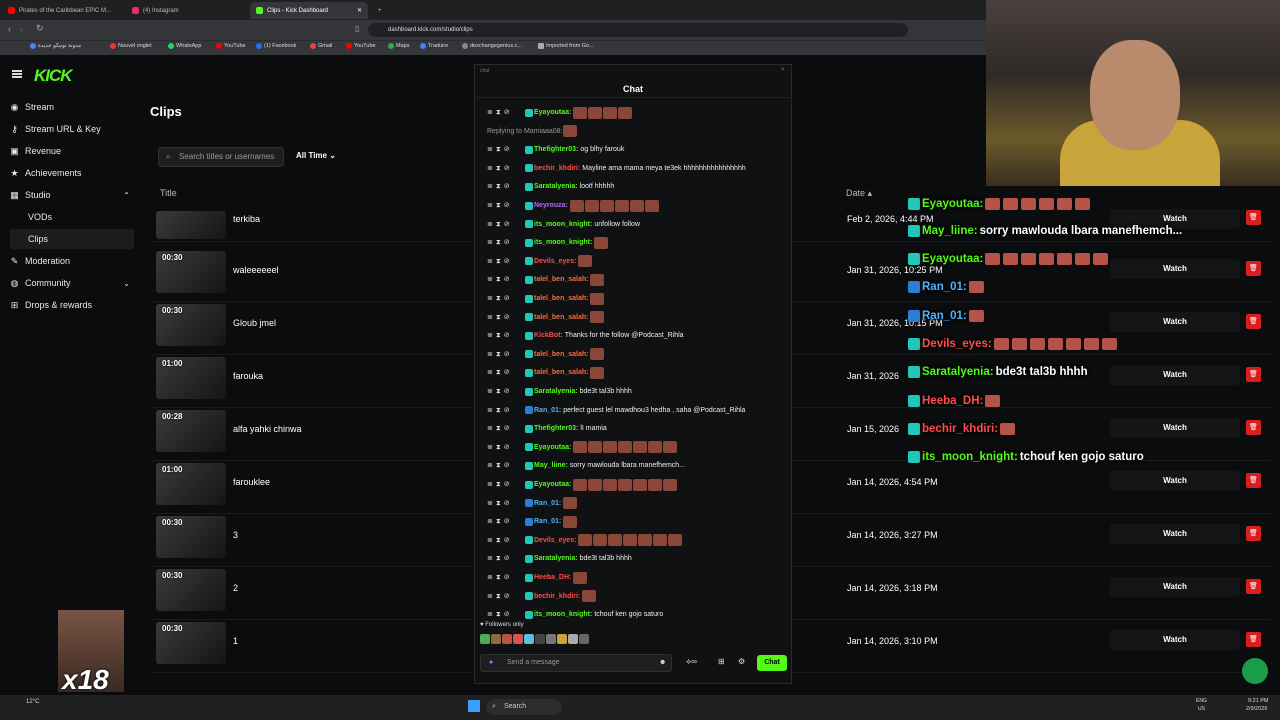 This screenshot has height=720, width=1280. Describe the element at coordinates (783, 70) in the screenshot. I see `close-icon: ×` at that location.